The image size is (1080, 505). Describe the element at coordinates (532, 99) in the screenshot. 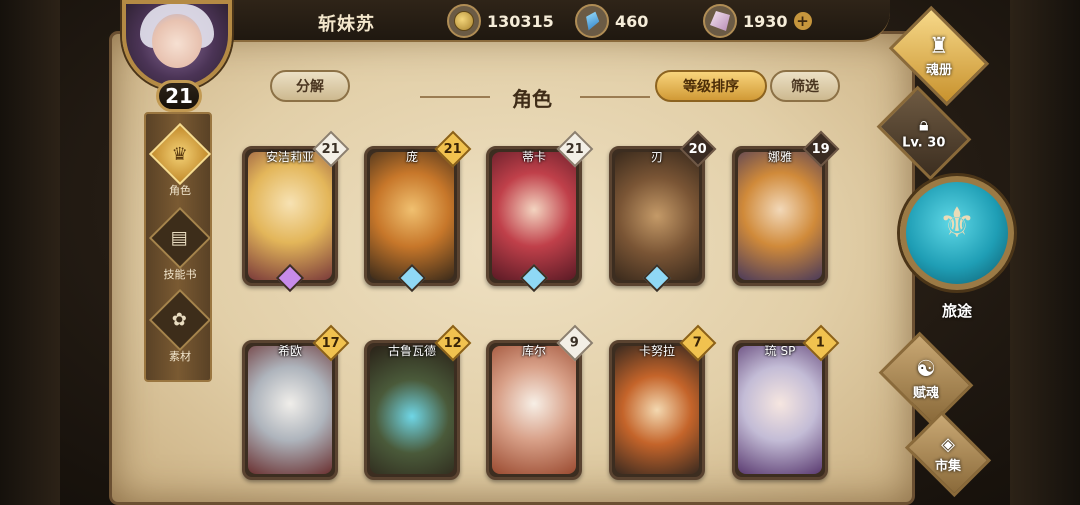

I see `page-title: 角色` at that location.